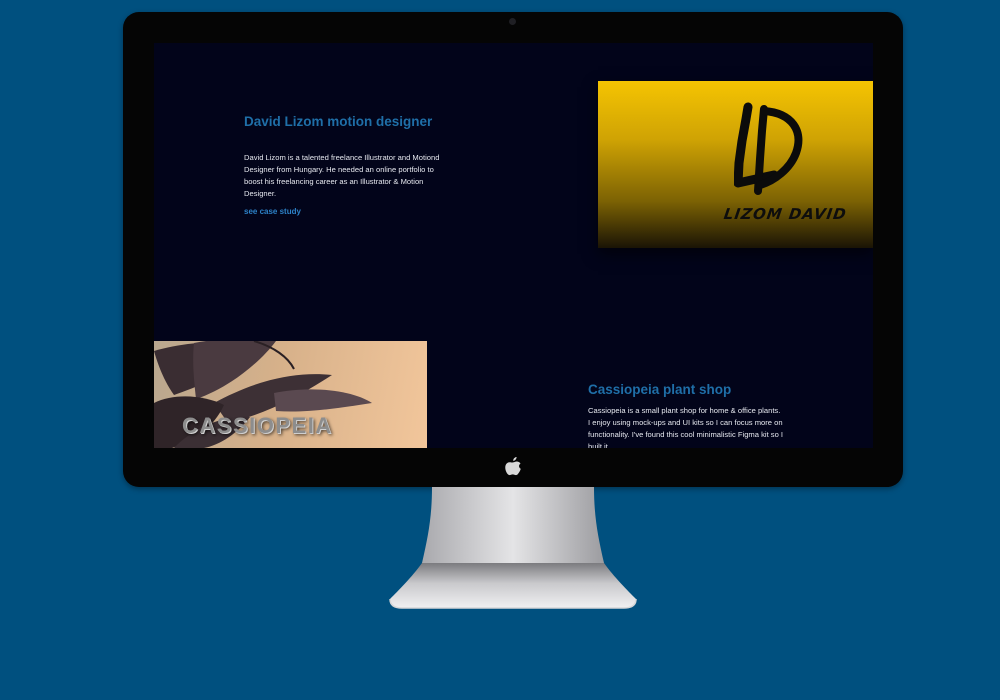 This screenshot has width=1000, height=700. Describe the element at coordinates (660, 389) in the screenshot. I see `project-title-cassiopeia: Cassiopeia plant shop` at that location.